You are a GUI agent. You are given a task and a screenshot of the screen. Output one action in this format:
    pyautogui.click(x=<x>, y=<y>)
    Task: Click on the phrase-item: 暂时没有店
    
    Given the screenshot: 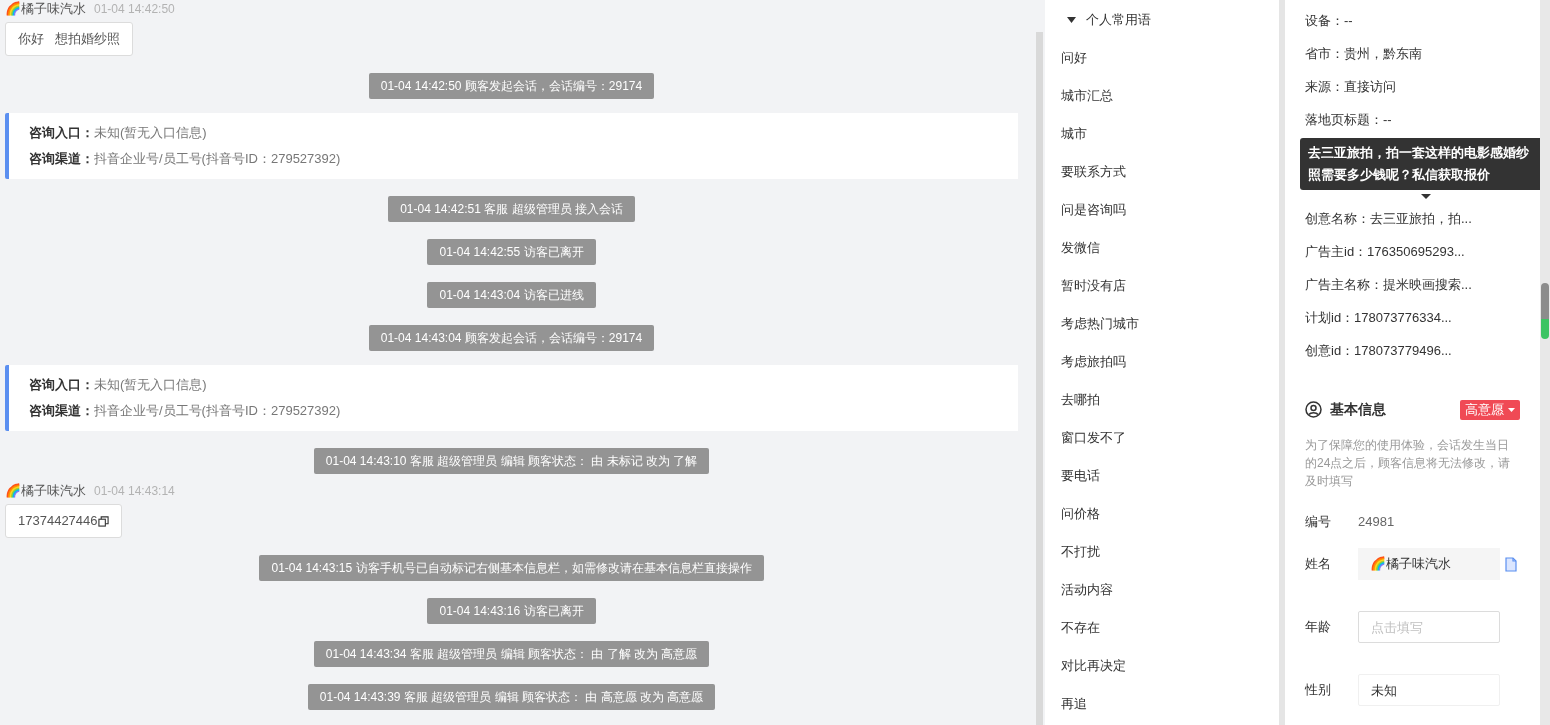 What is the action you would take?
    pyautogui.click(x=1162, y=286)
    